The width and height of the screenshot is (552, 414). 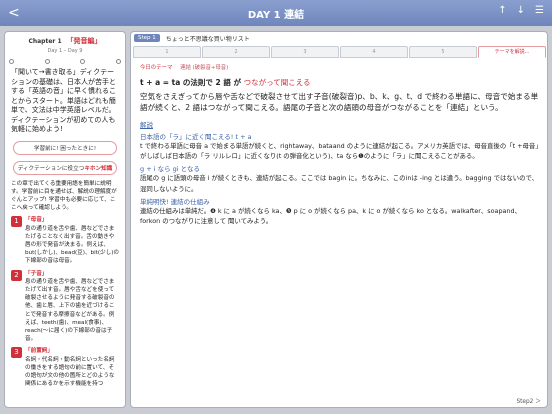 I want to click on top-navigation-bar: < DAY 1 連結 ↑ ↓ ☰, so click(x=276, y=13).